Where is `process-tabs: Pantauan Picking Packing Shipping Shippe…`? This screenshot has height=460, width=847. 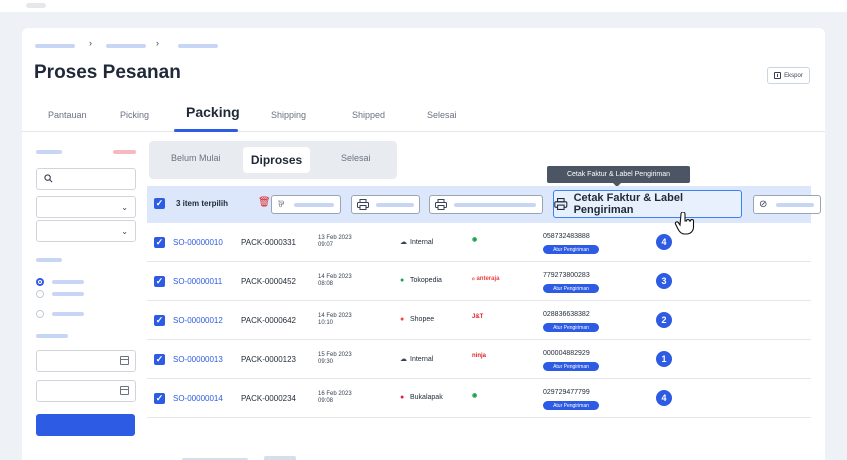
process-tabs: Pantauan Picking Packing Shipping Shippe… is located at coordinates (423, 118).